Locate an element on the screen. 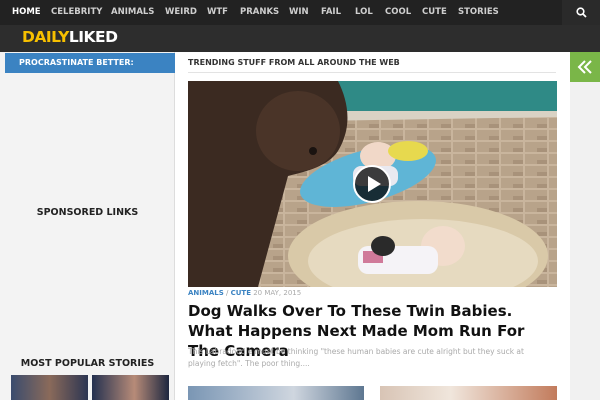 The height and width of the screenshot is (400, 600). sidebar-toggle-button is located at coordinates (585, 67).